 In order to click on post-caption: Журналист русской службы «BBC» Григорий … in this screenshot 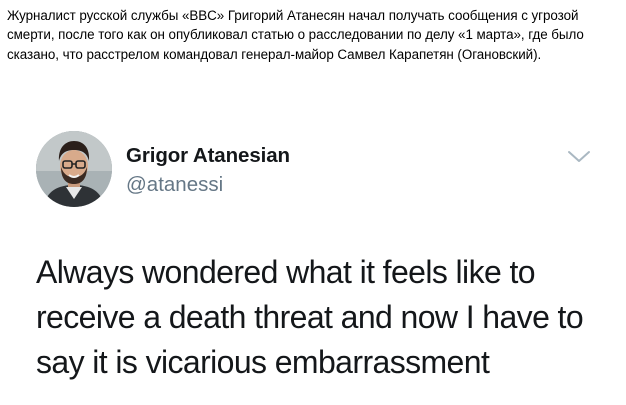, I will do `click(295, 35)`.